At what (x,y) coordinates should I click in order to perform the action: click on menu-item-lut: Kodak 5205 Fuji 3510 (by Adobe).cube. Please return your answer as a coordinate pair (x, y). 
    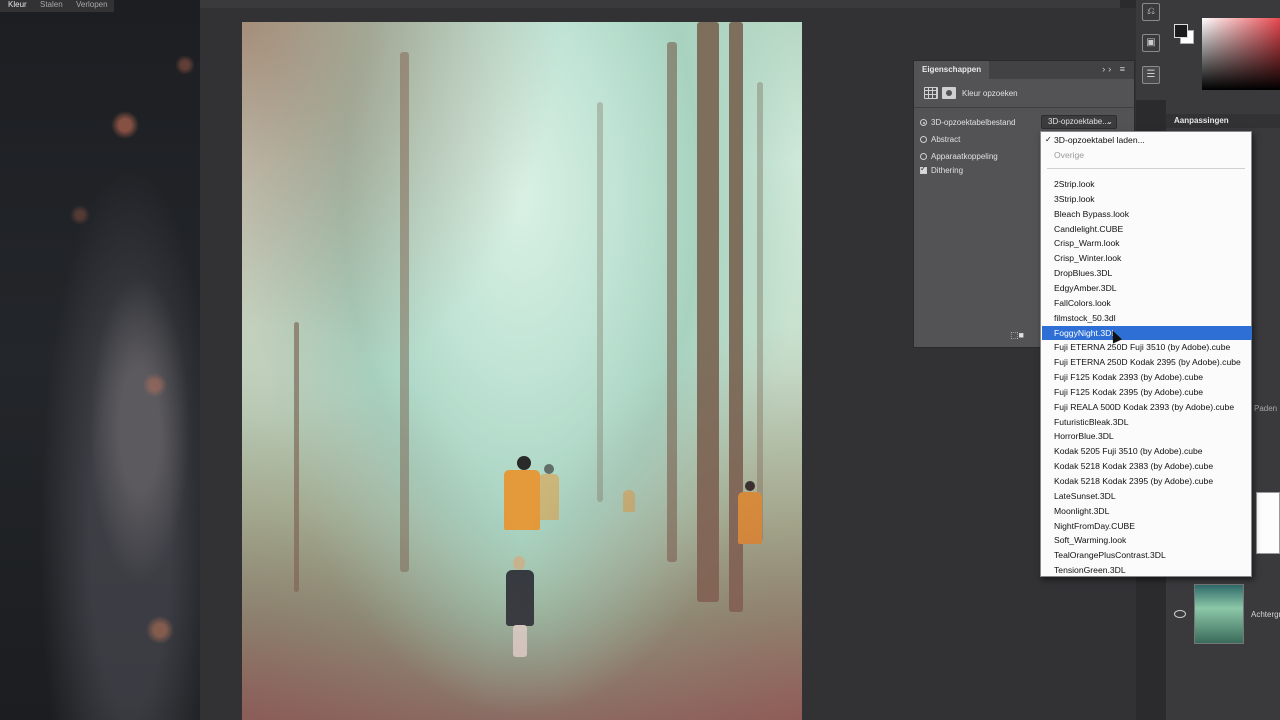
    Looking at the image, I should click on (1147, 451).